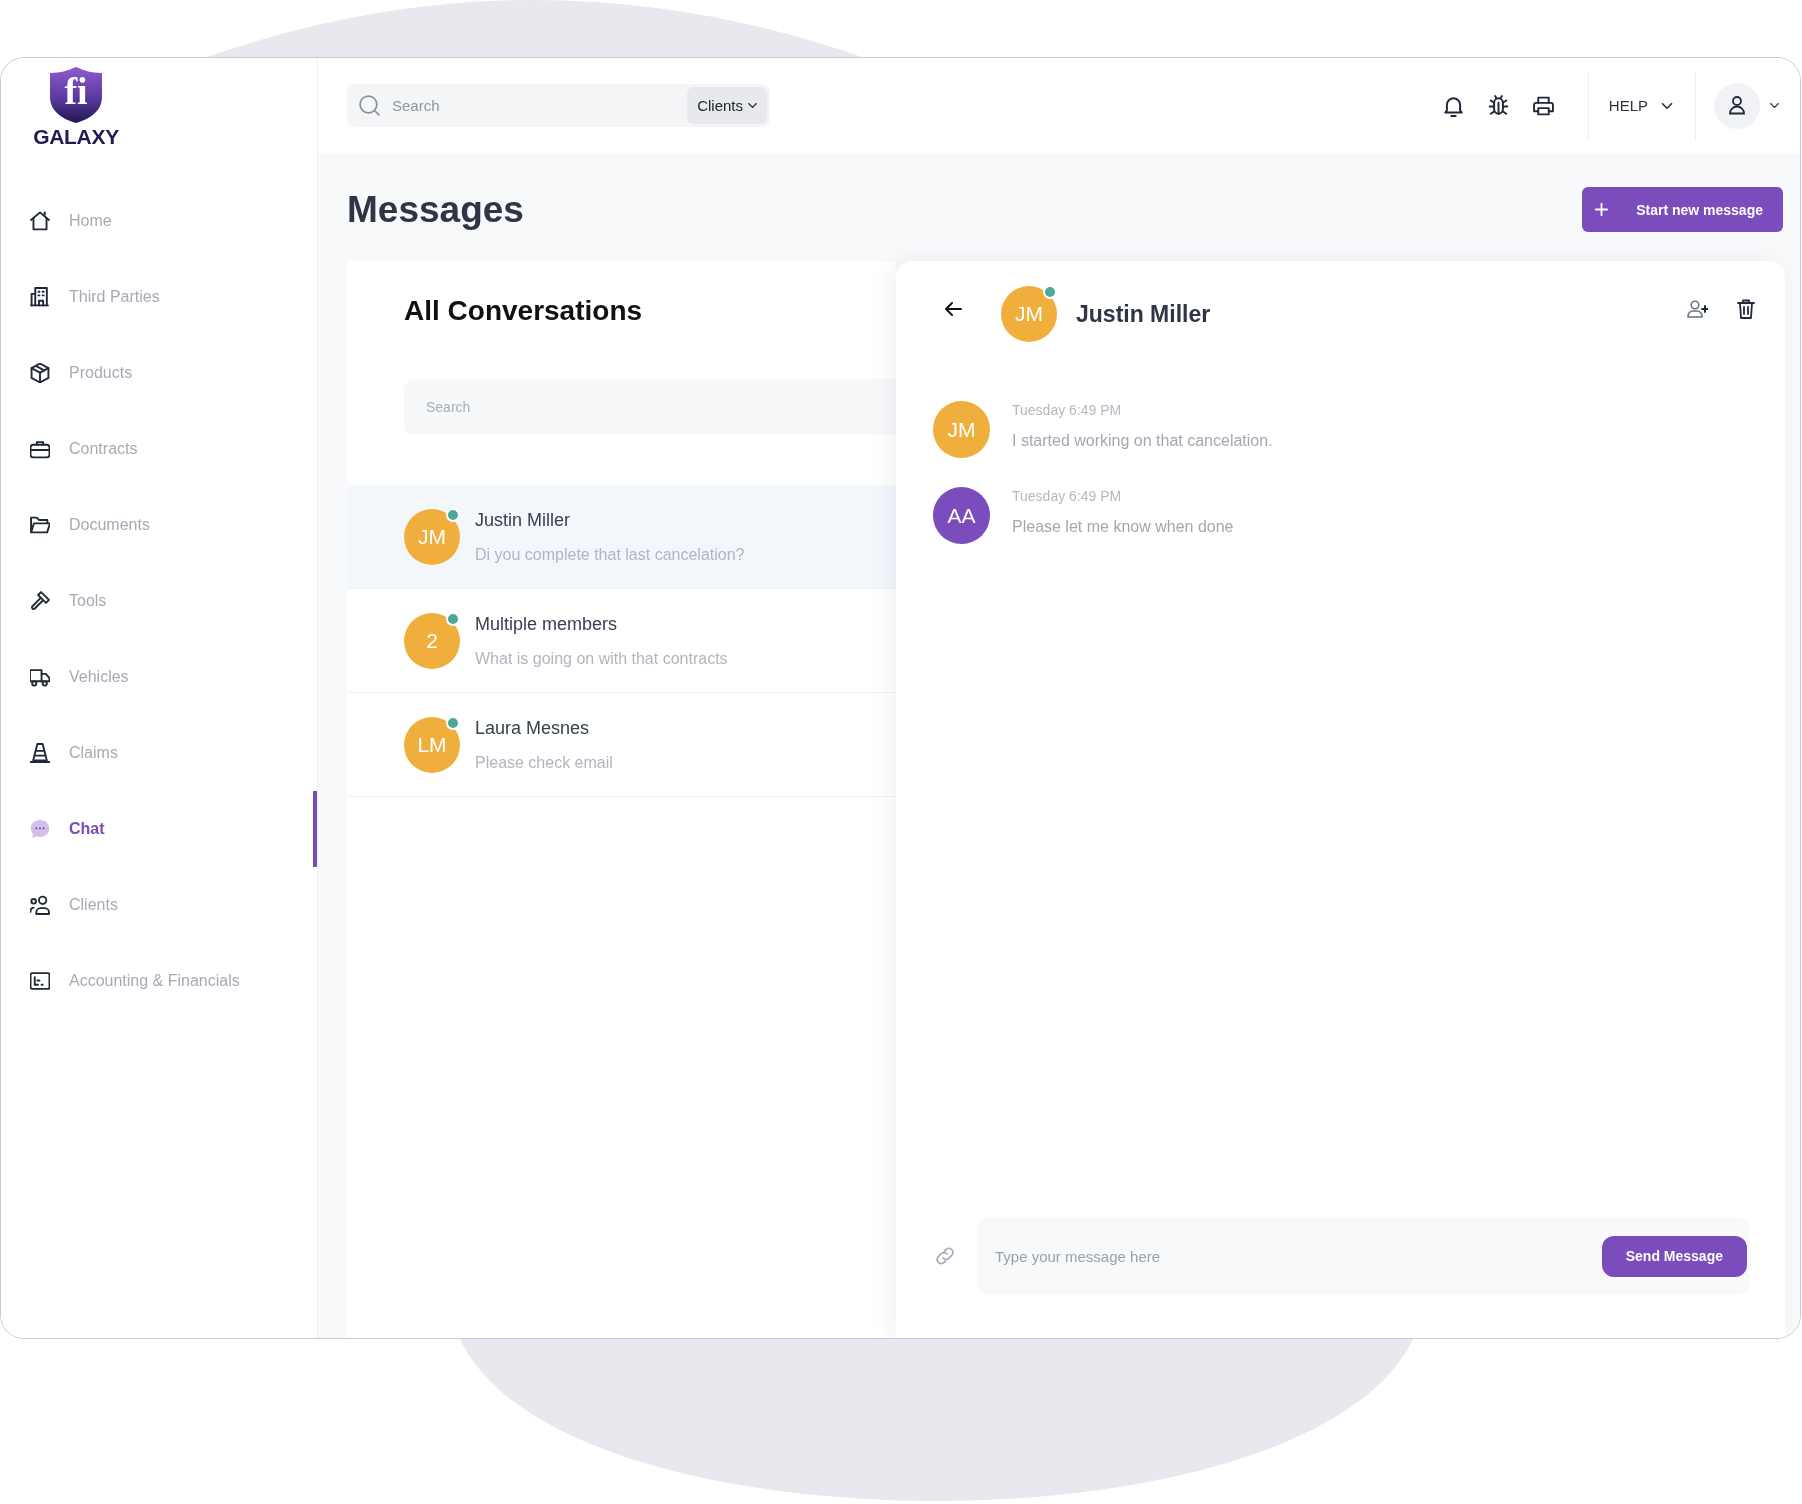 The height and width of the screenshot is (1504, 1802). Describe the element at coordinates (40, 601) in the screenshot. I see `hammer-icon` at that location.